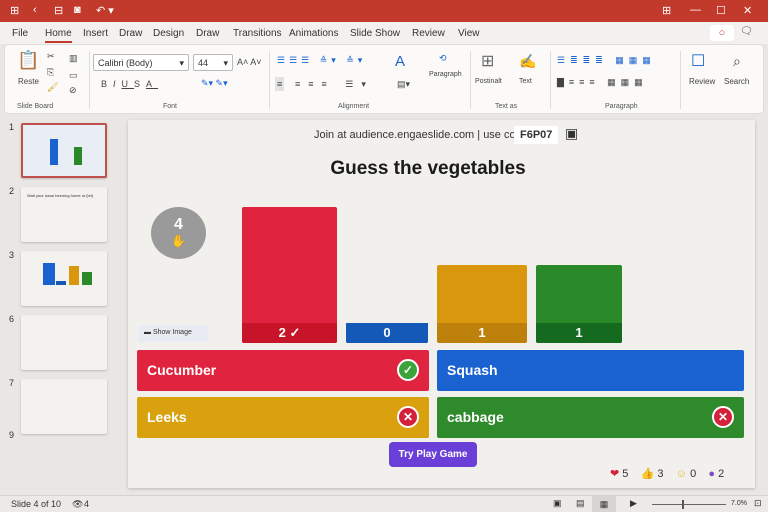 The height and width of the screenshot is (512, 768). I want to click on text-style-icon: ✍, so click(527, 61).